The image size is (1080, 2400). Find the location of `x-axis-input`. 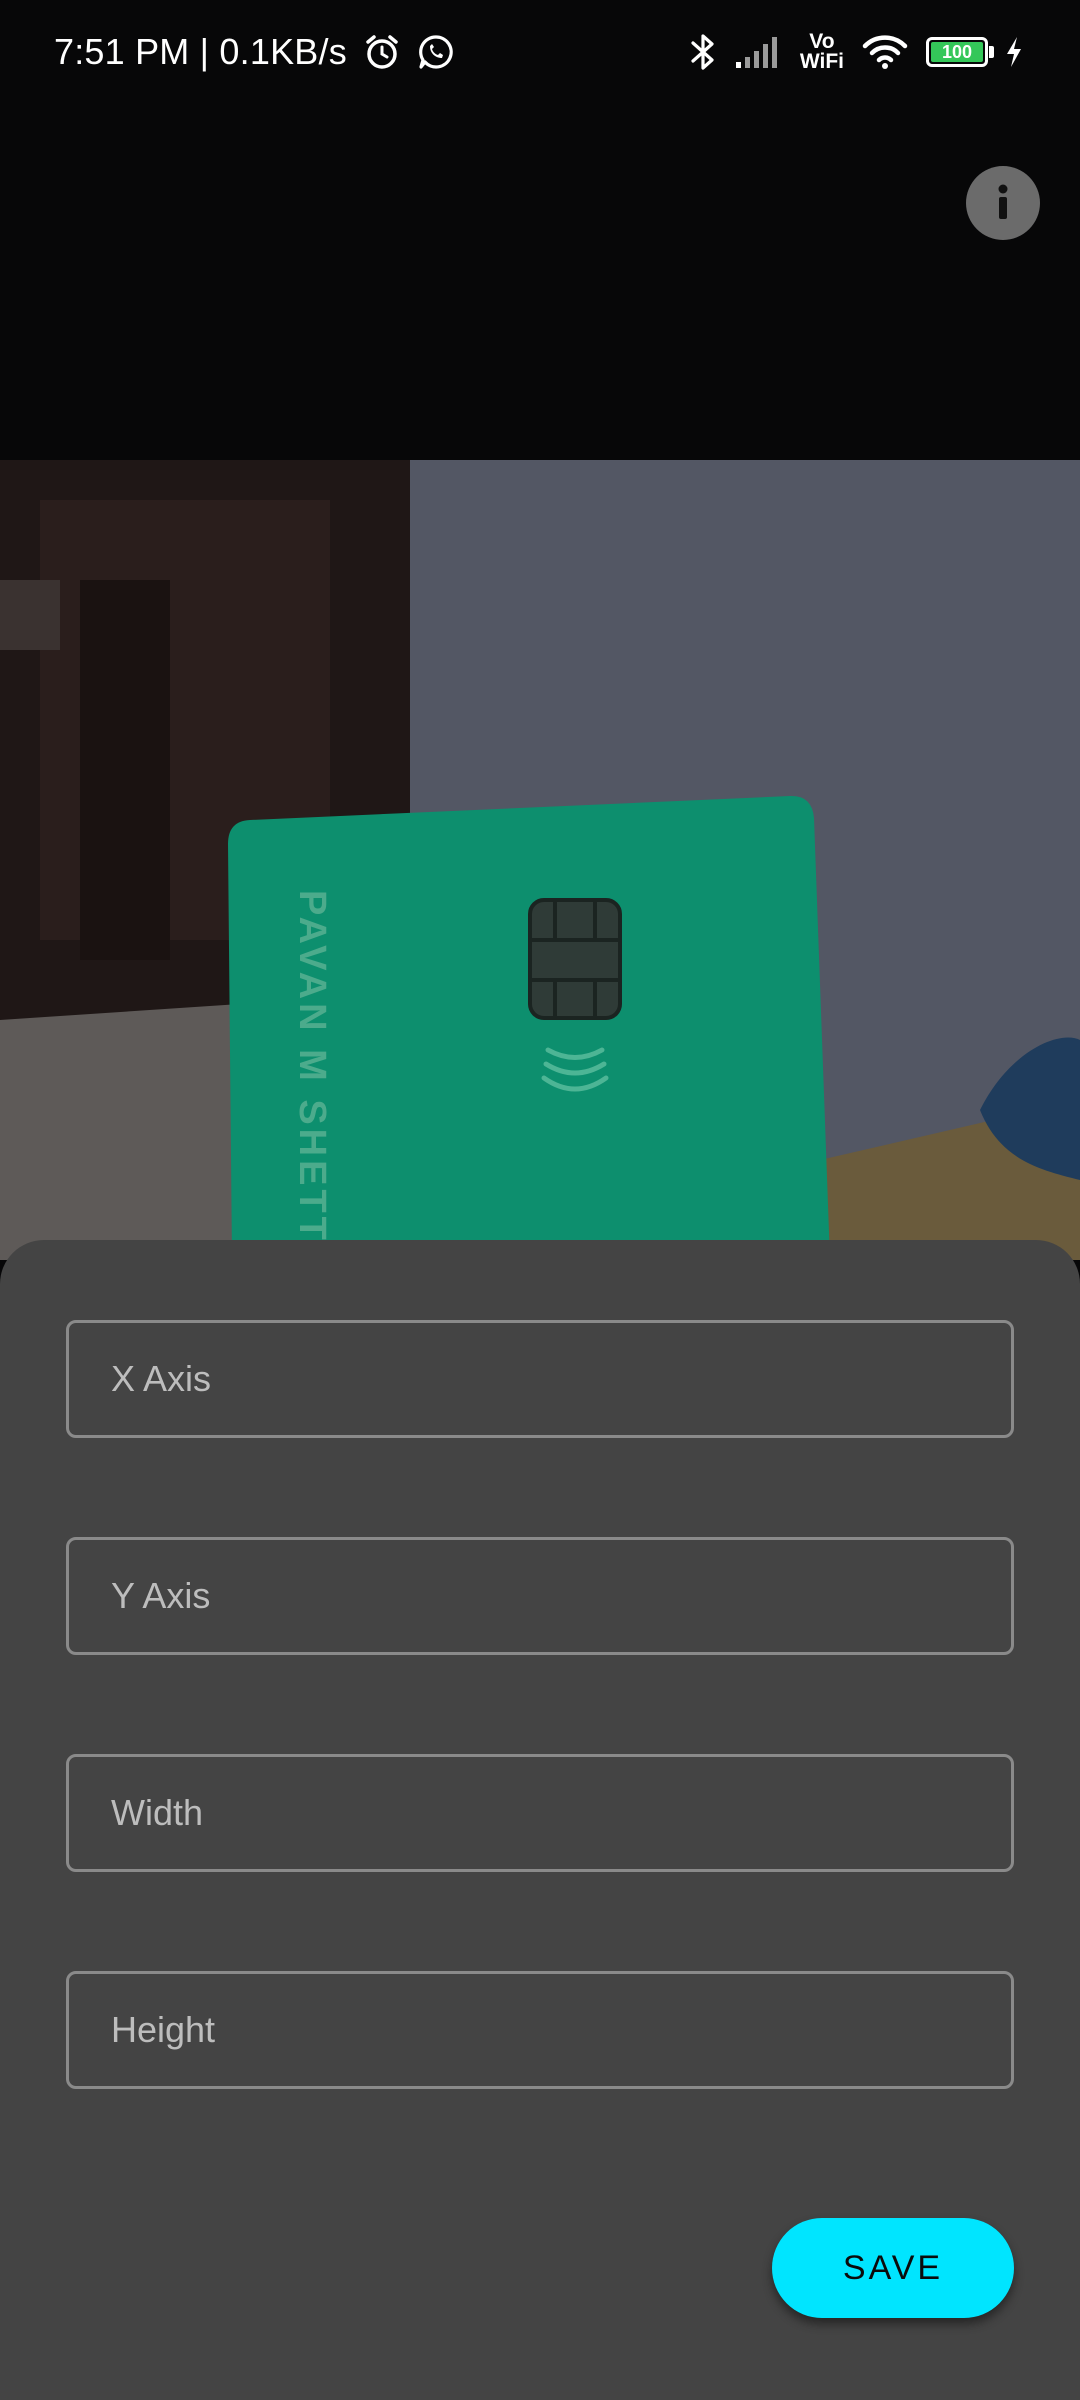

x-axis-input is located at coordinates (540, 1379).